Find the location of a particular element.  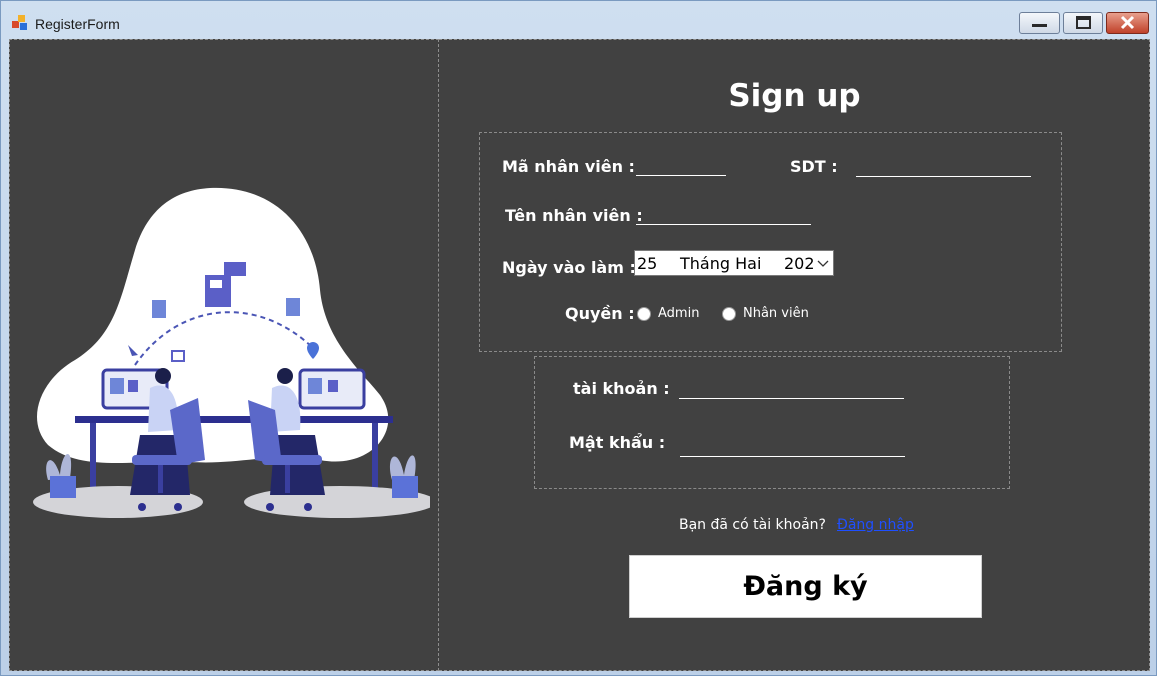

account-field is located at coordinates (793, 388).